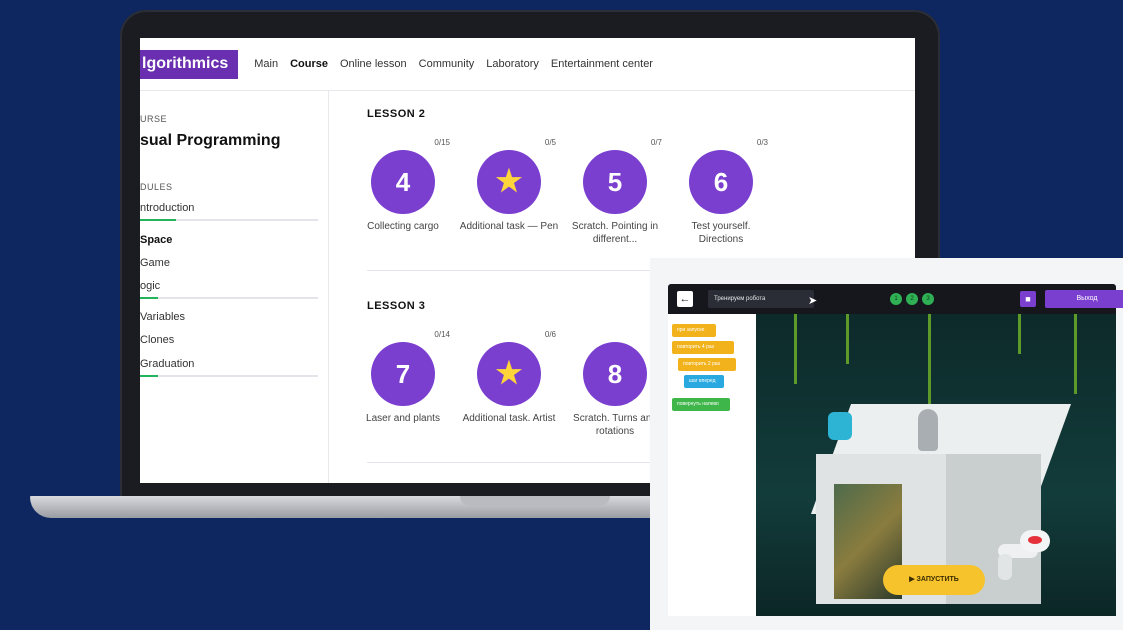 This screenshot has width=1123, height=630. What do you see at coordinates (229, 263) in the screenshot?
I see `module-game: Game` at bounding box center [229, 263].